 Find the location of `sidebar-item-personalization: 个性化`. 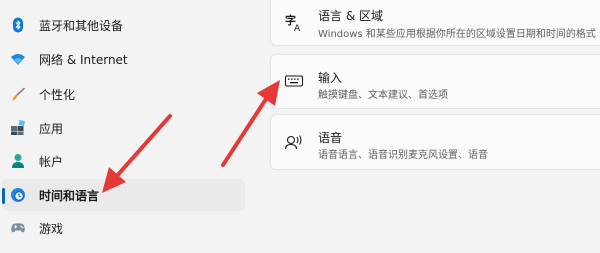

sidebar-item-personalization: 个性化 is located at coordinates (123, 94).